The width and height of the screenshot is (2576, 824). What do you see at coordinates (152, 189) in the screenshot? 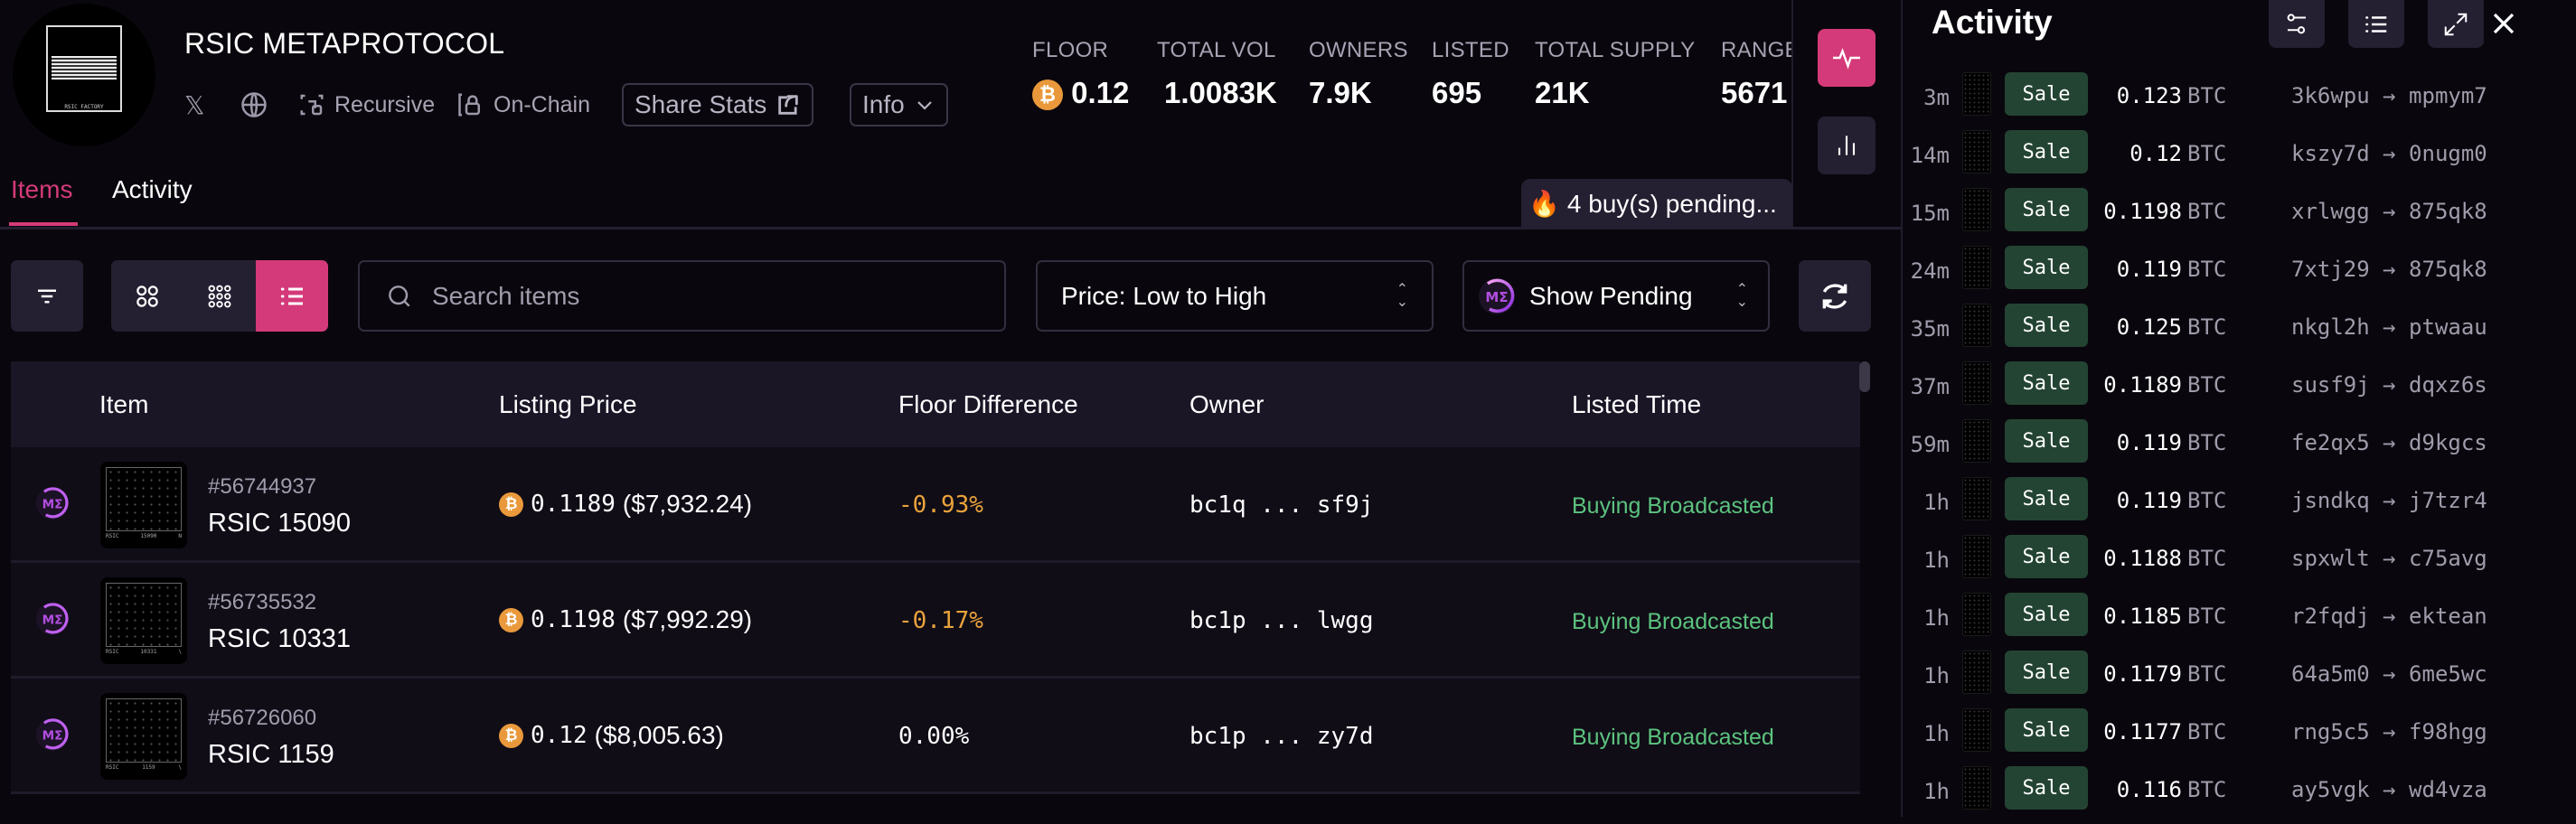
I see `tab-activity: Activity` at bounding box center [152, 189].